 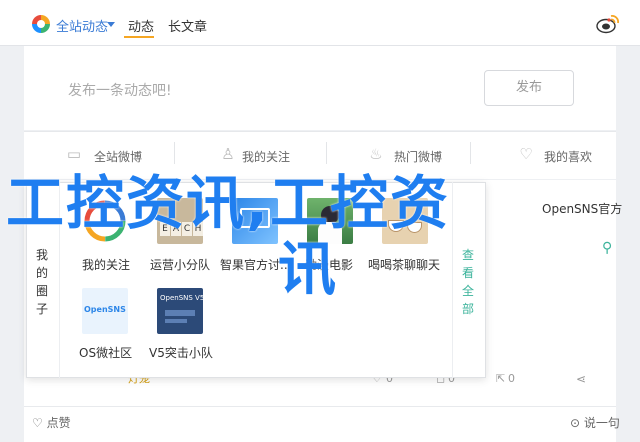 I want to click on weibo-icon, so click(x=608, y=23).